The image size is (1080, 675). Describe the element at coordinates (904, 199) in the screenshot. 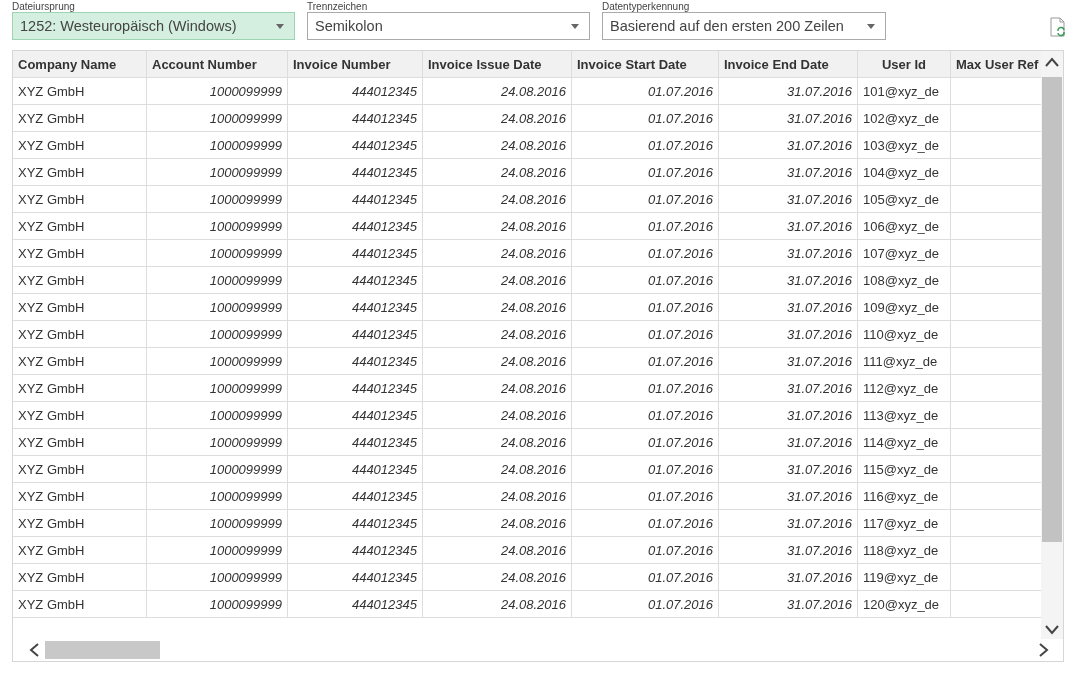

I see `table-cell: 105@xyz_de` at that location.